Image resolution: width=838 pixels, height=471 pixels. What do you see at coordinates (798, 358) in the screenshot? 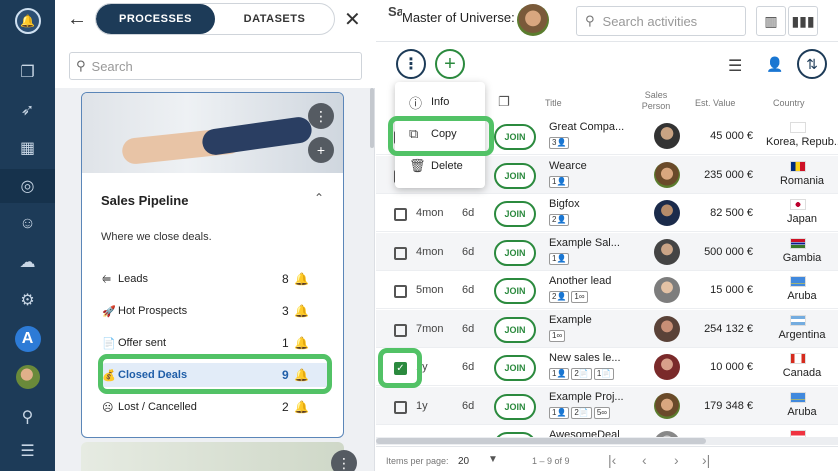
I see `flag-icon` at bounding box center [798, 358].